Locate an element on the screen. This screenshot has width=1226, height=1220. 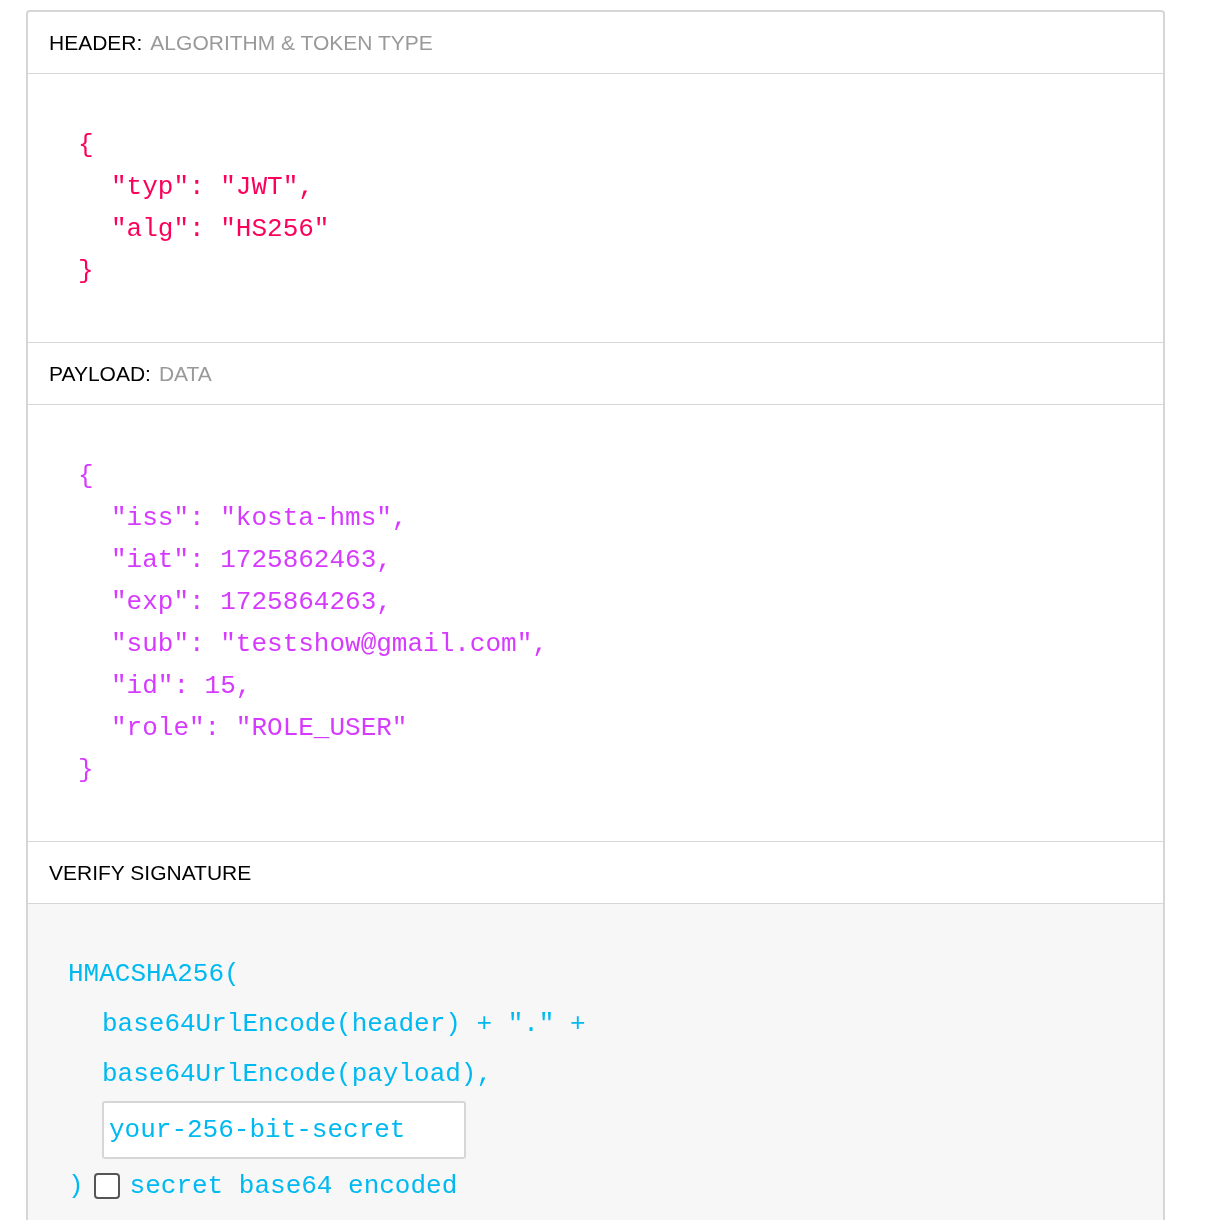
code-line: "alg": "HS256" is located at coordinates (220, 229).